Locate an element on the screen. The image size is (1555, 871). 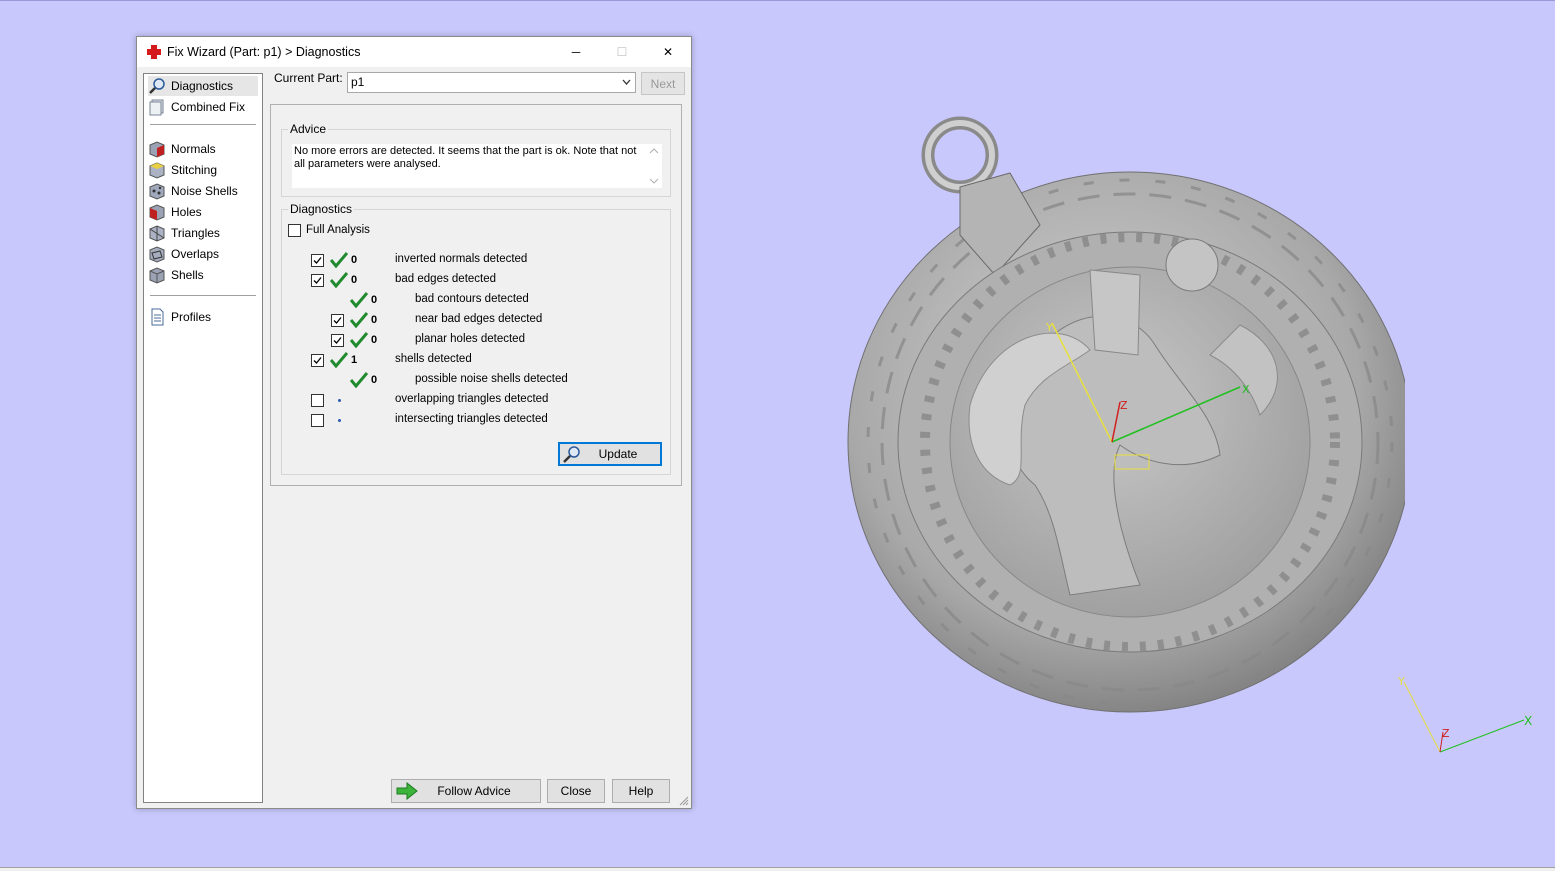
sidebar-item-label: Normals is located at coordinates (193, 149).